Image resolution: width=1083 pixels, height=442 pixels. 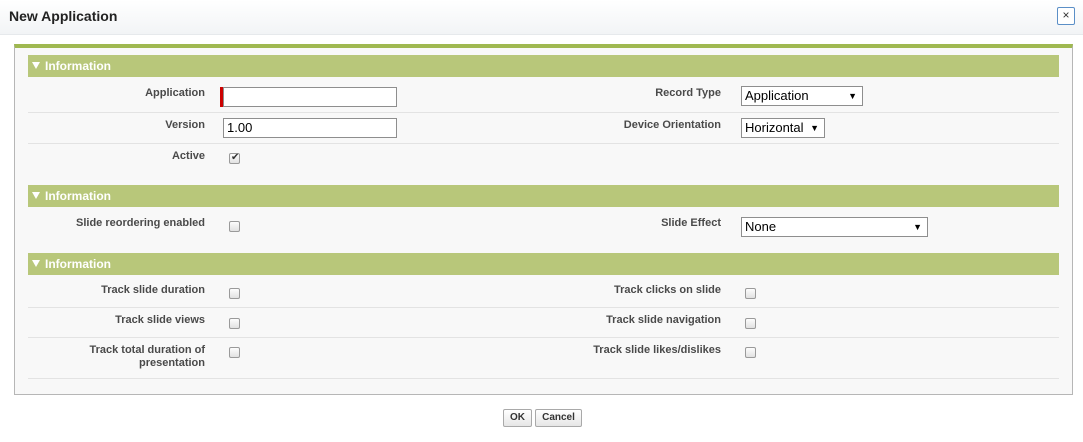 I want to click on cancel-button: Cancel, so click(x=558, y=418).